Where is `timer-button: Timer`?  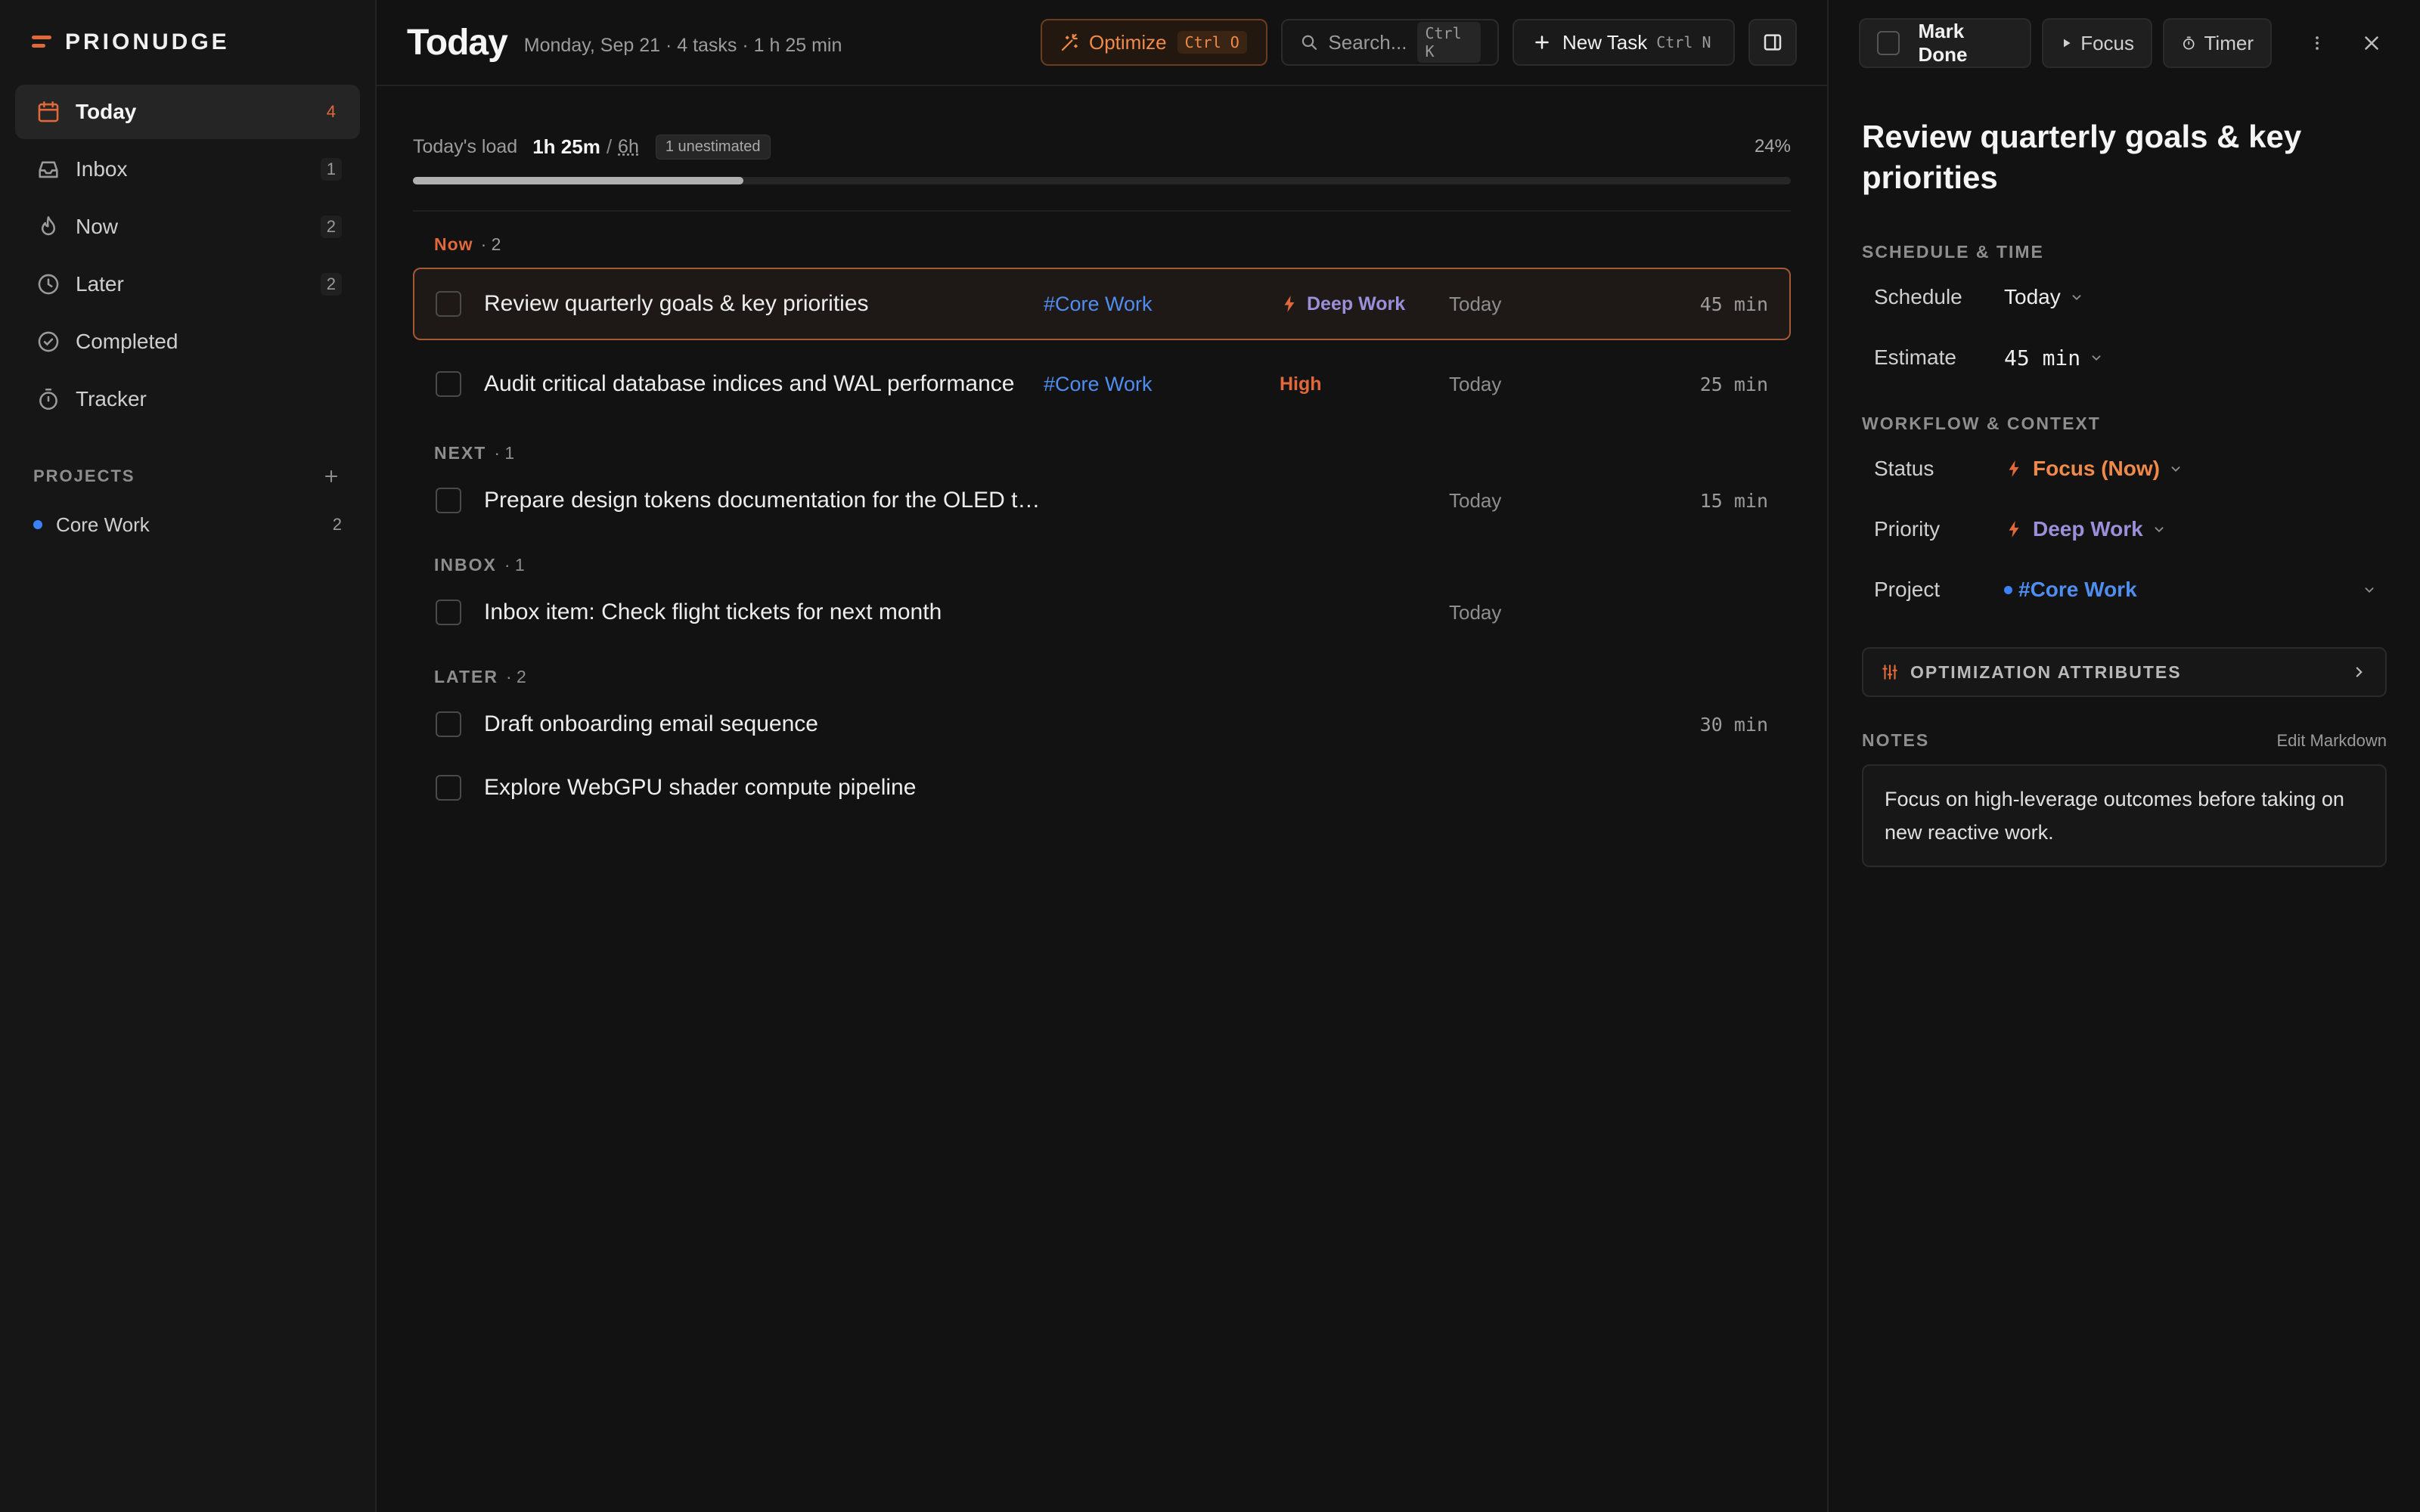
timer-button: Timer is located at coordinates (2217, 43).